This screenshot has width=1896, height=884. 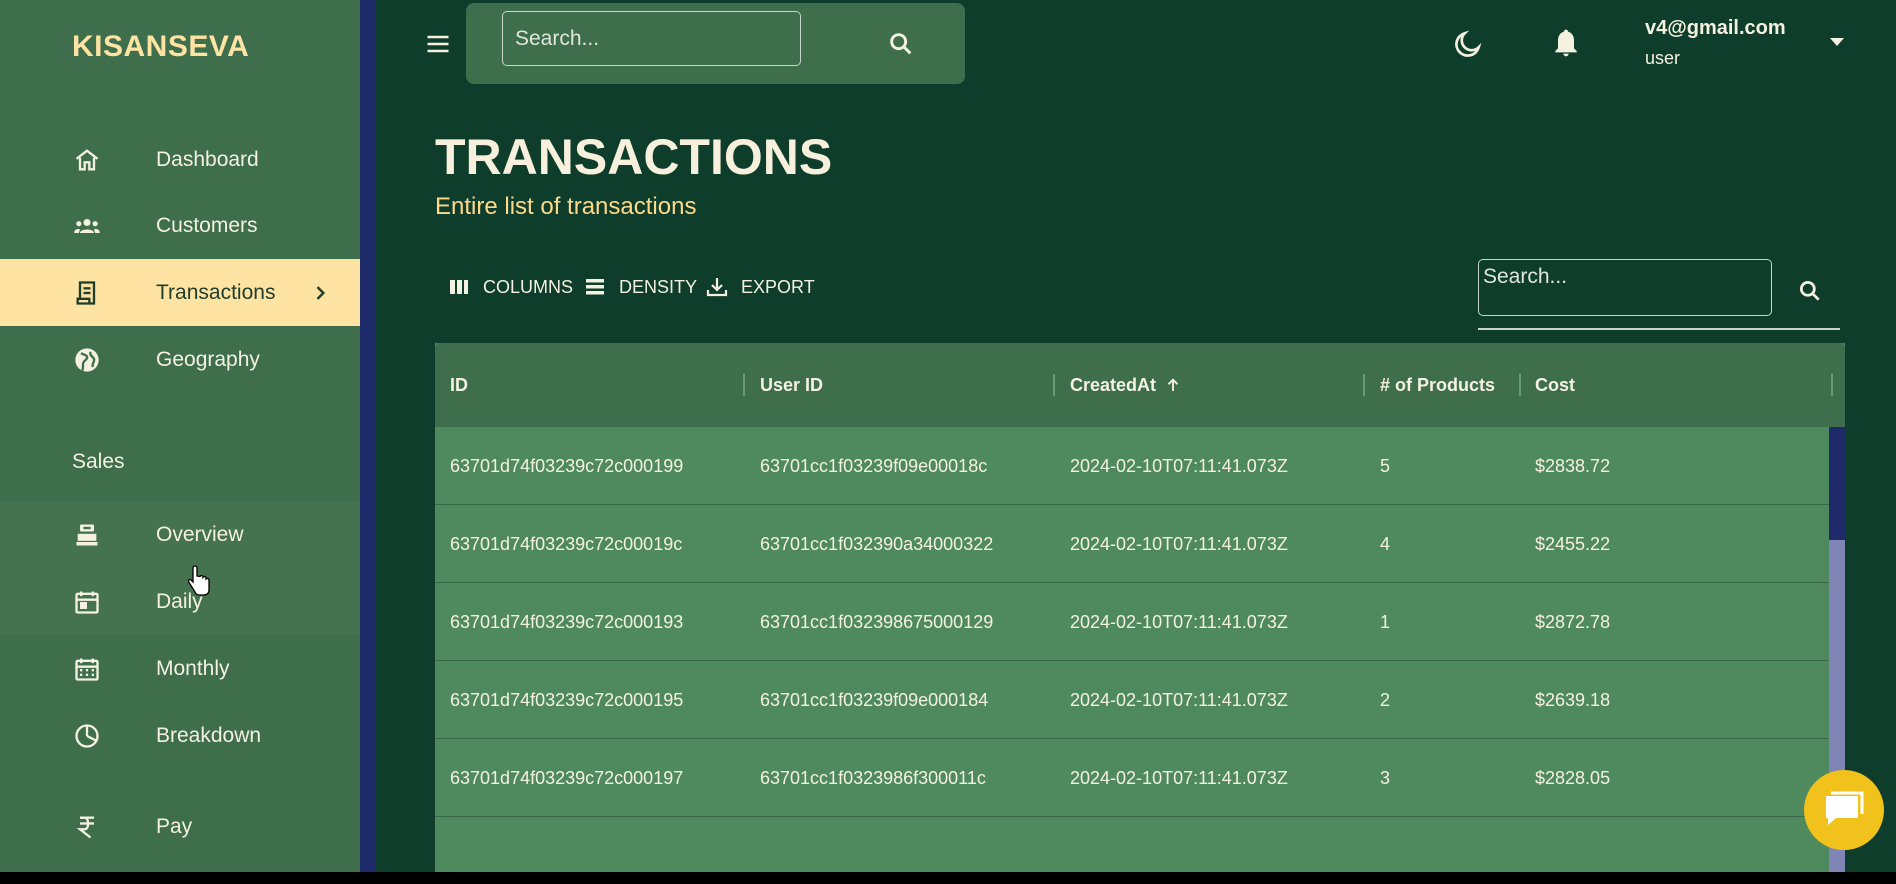 I want to click on sidebar-item-label: Monthly, so click(x=193, y=668).